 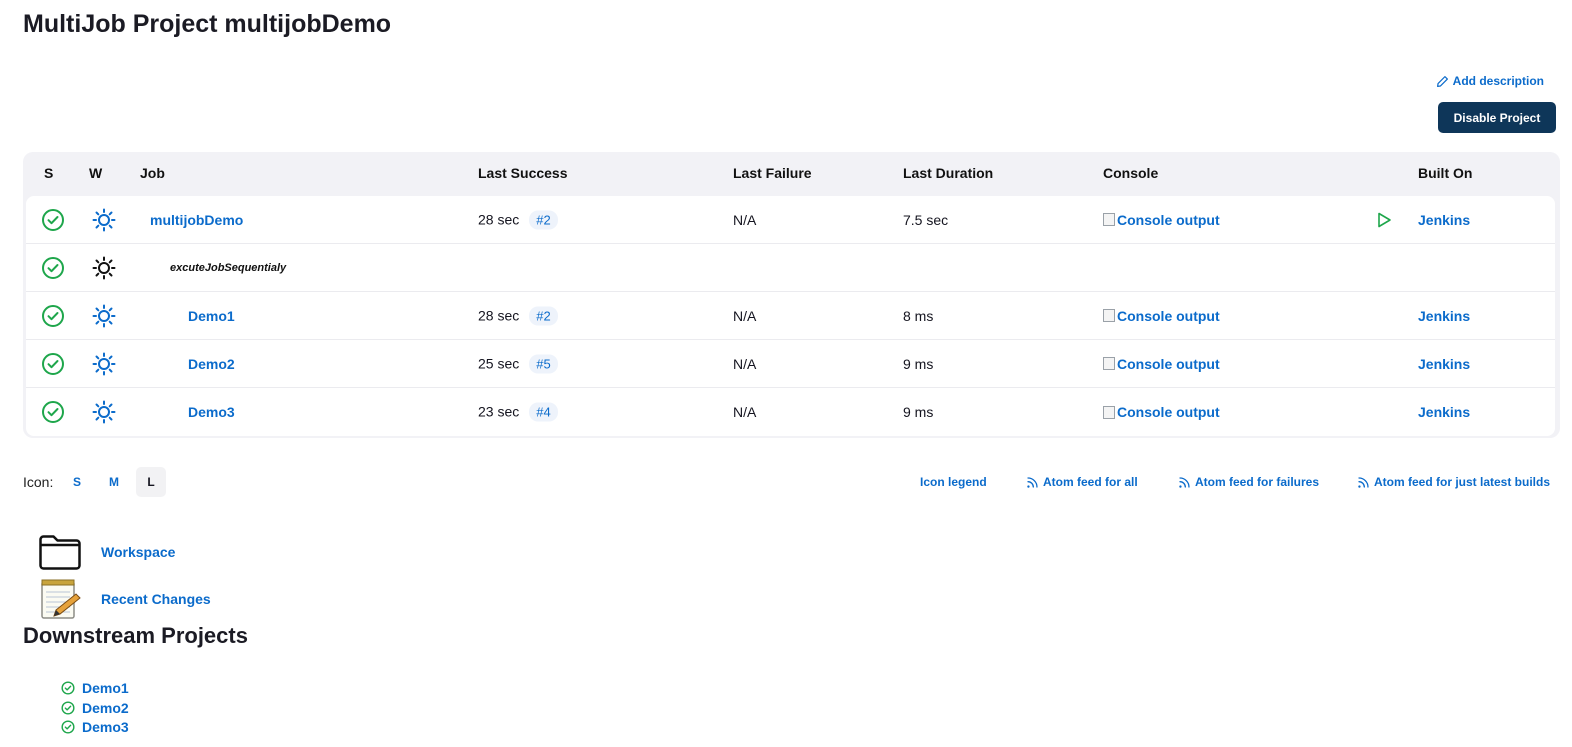 I want to click on last-success-time: 25 sec, so click(x=499, y=363).